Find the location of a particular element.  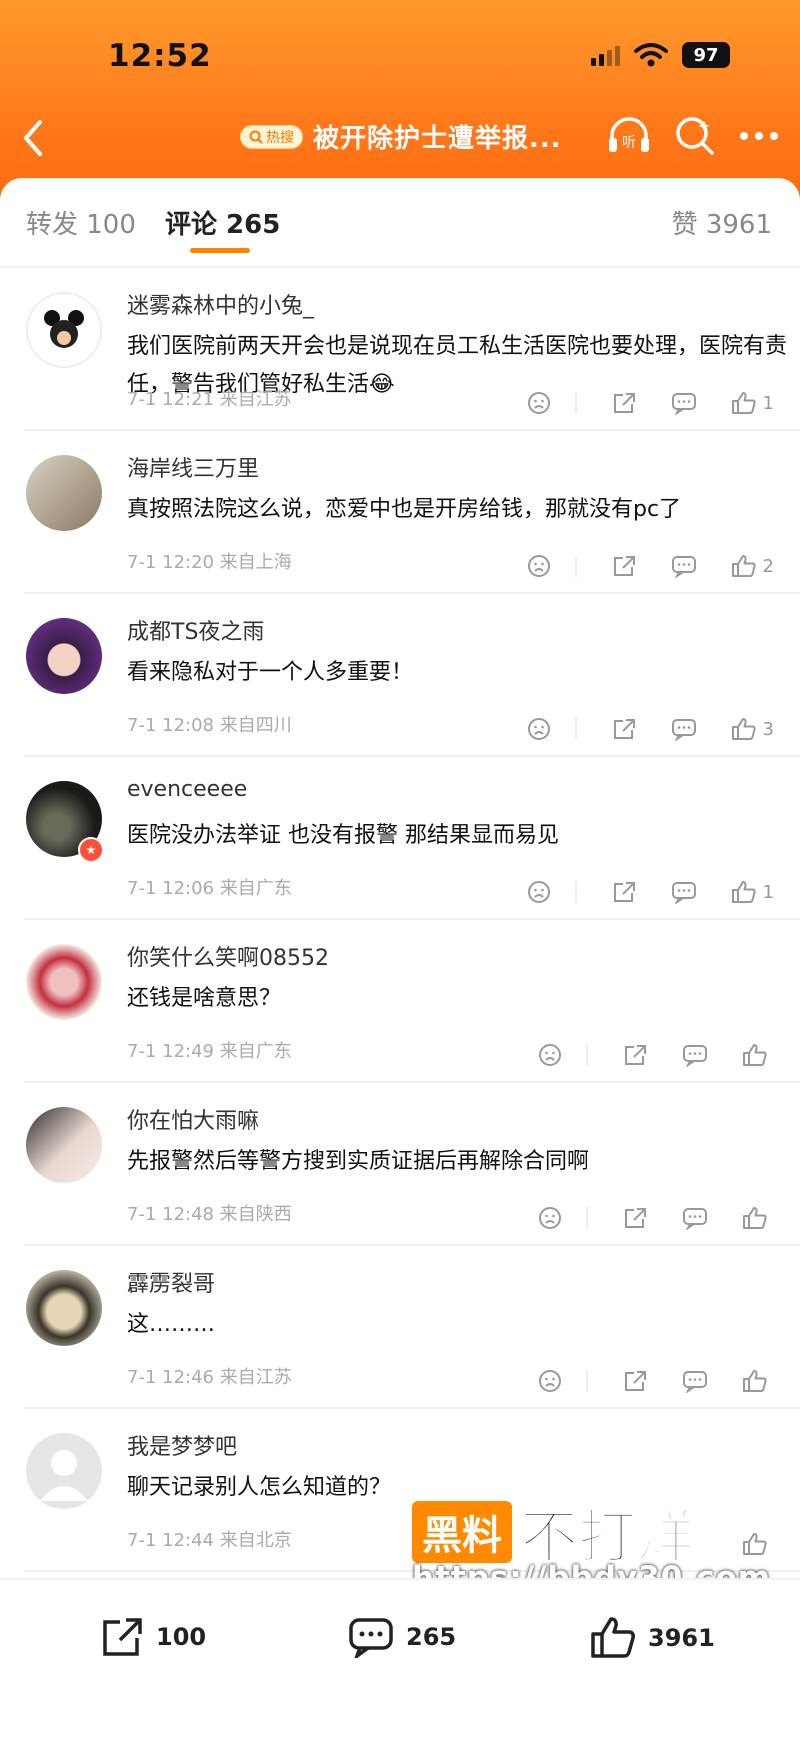

repost-action: 100 is located at coordinates (153, 1637).